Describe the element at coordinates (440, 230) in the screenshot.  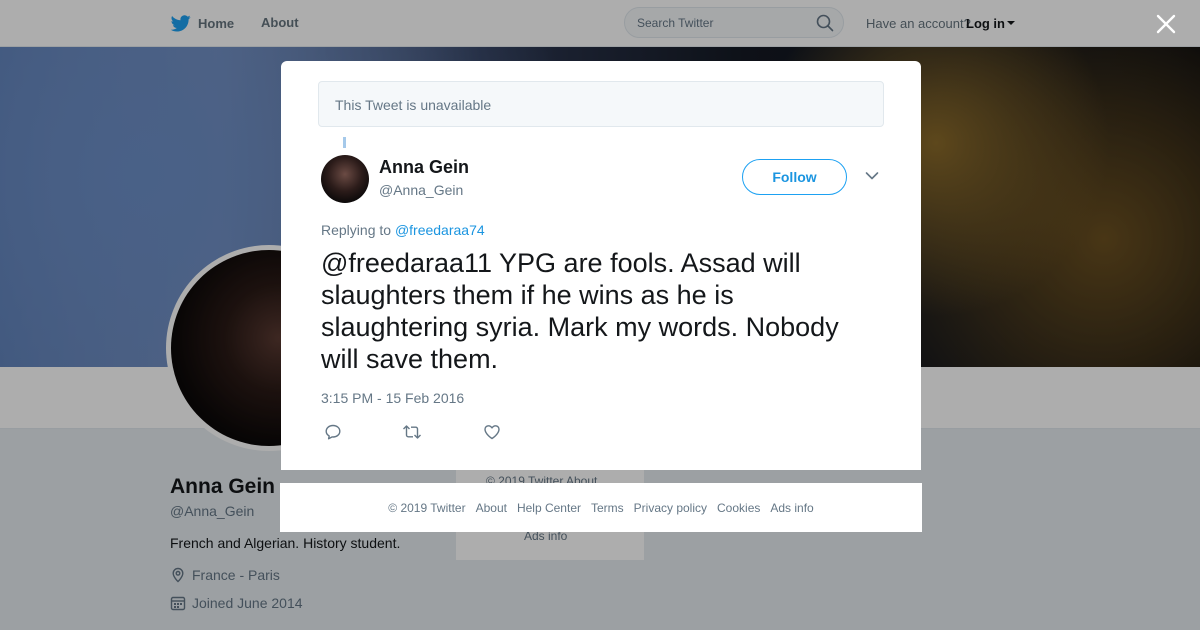
I see `replying-to-mention: @freedaraa74` at that location.